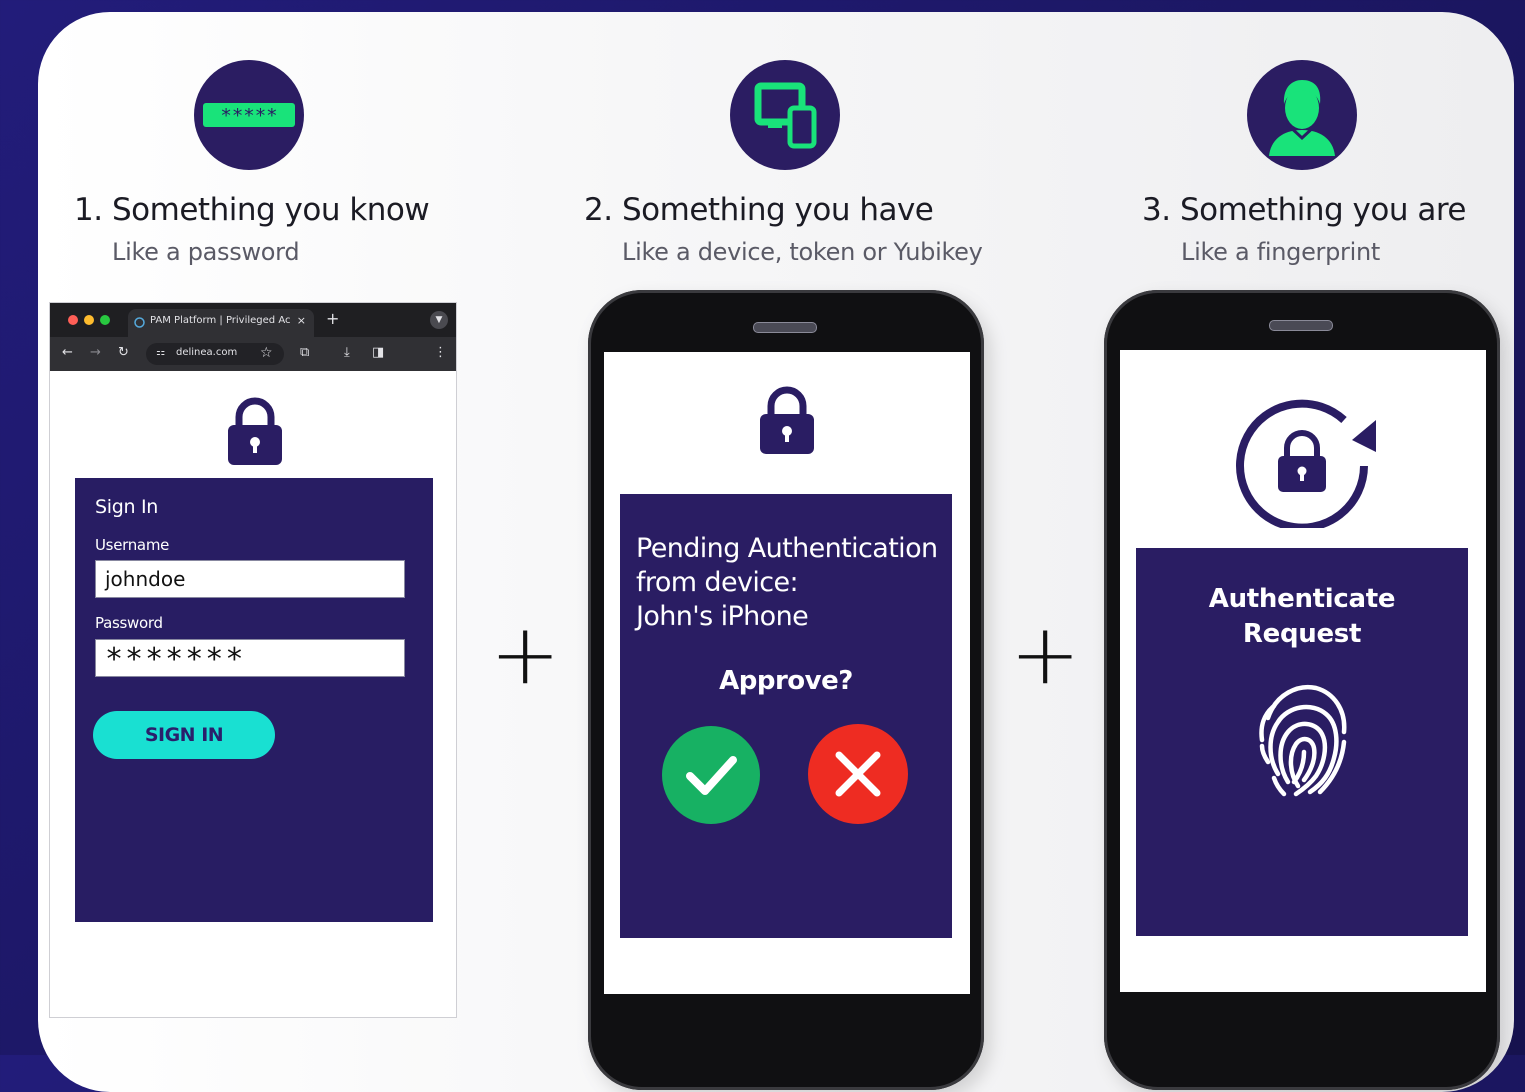 The height and width of the screenshot is (1092, 1525). What do you see at coordinates (332, 318) in the screenshot?
I see `new-tab-icon: +` at bounding box center [332, 318].